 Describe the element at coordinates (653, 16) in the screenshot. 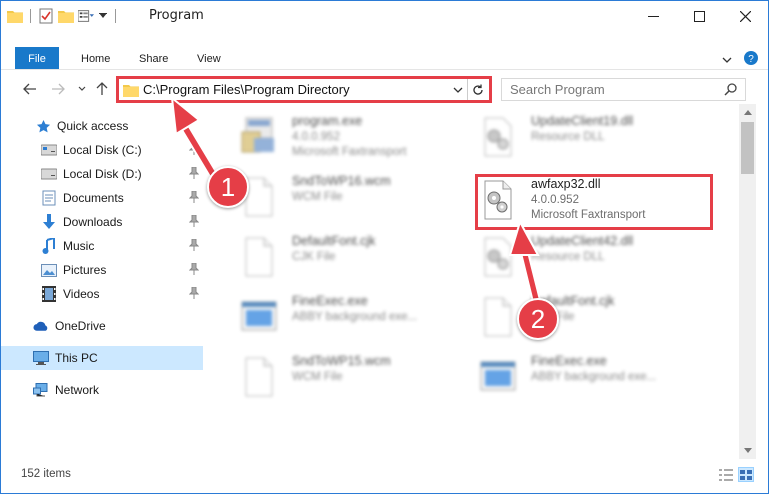

I see `minimize-button` at that location.